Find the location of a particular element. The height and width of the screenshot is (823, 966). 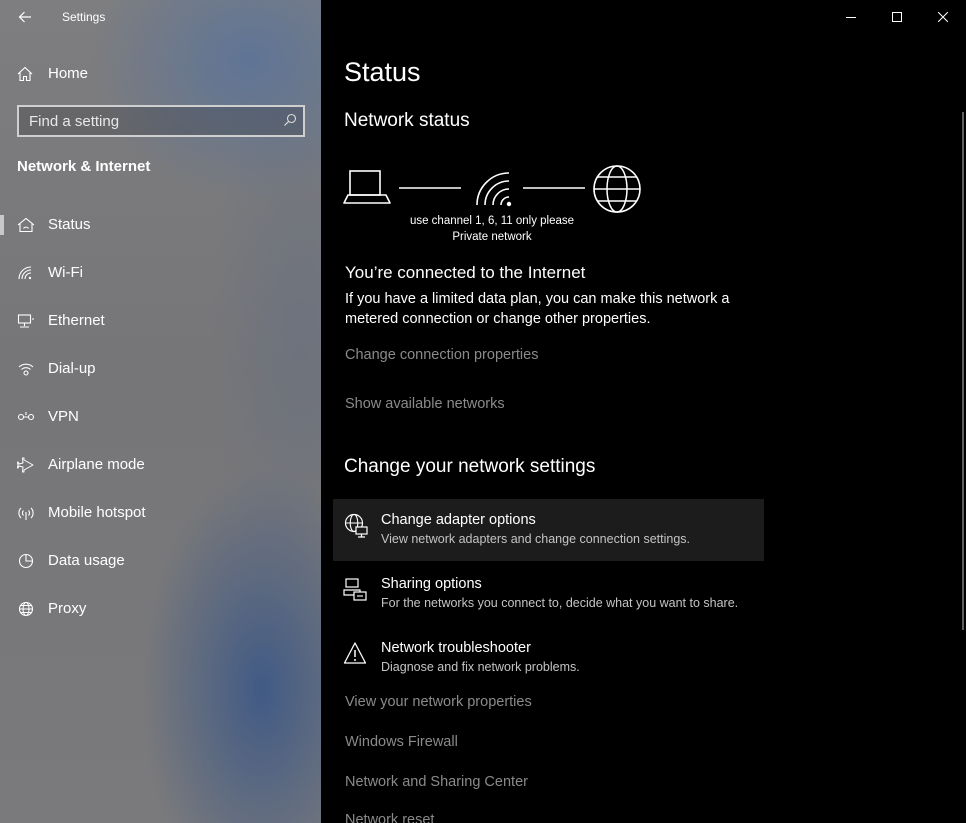

hotspot-icon is located at coordinates (26, 513).